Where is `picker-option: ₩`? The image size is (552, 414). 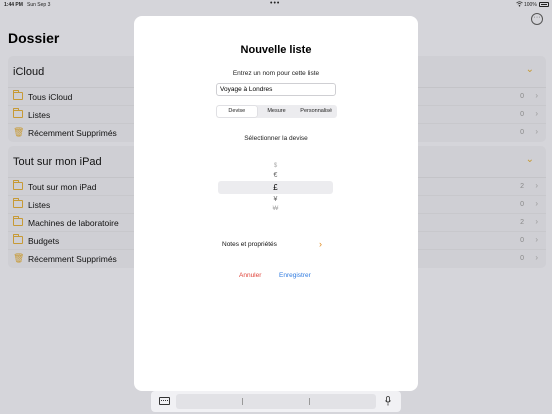 picker-option: ₩ is located at coordinates (275, 209).